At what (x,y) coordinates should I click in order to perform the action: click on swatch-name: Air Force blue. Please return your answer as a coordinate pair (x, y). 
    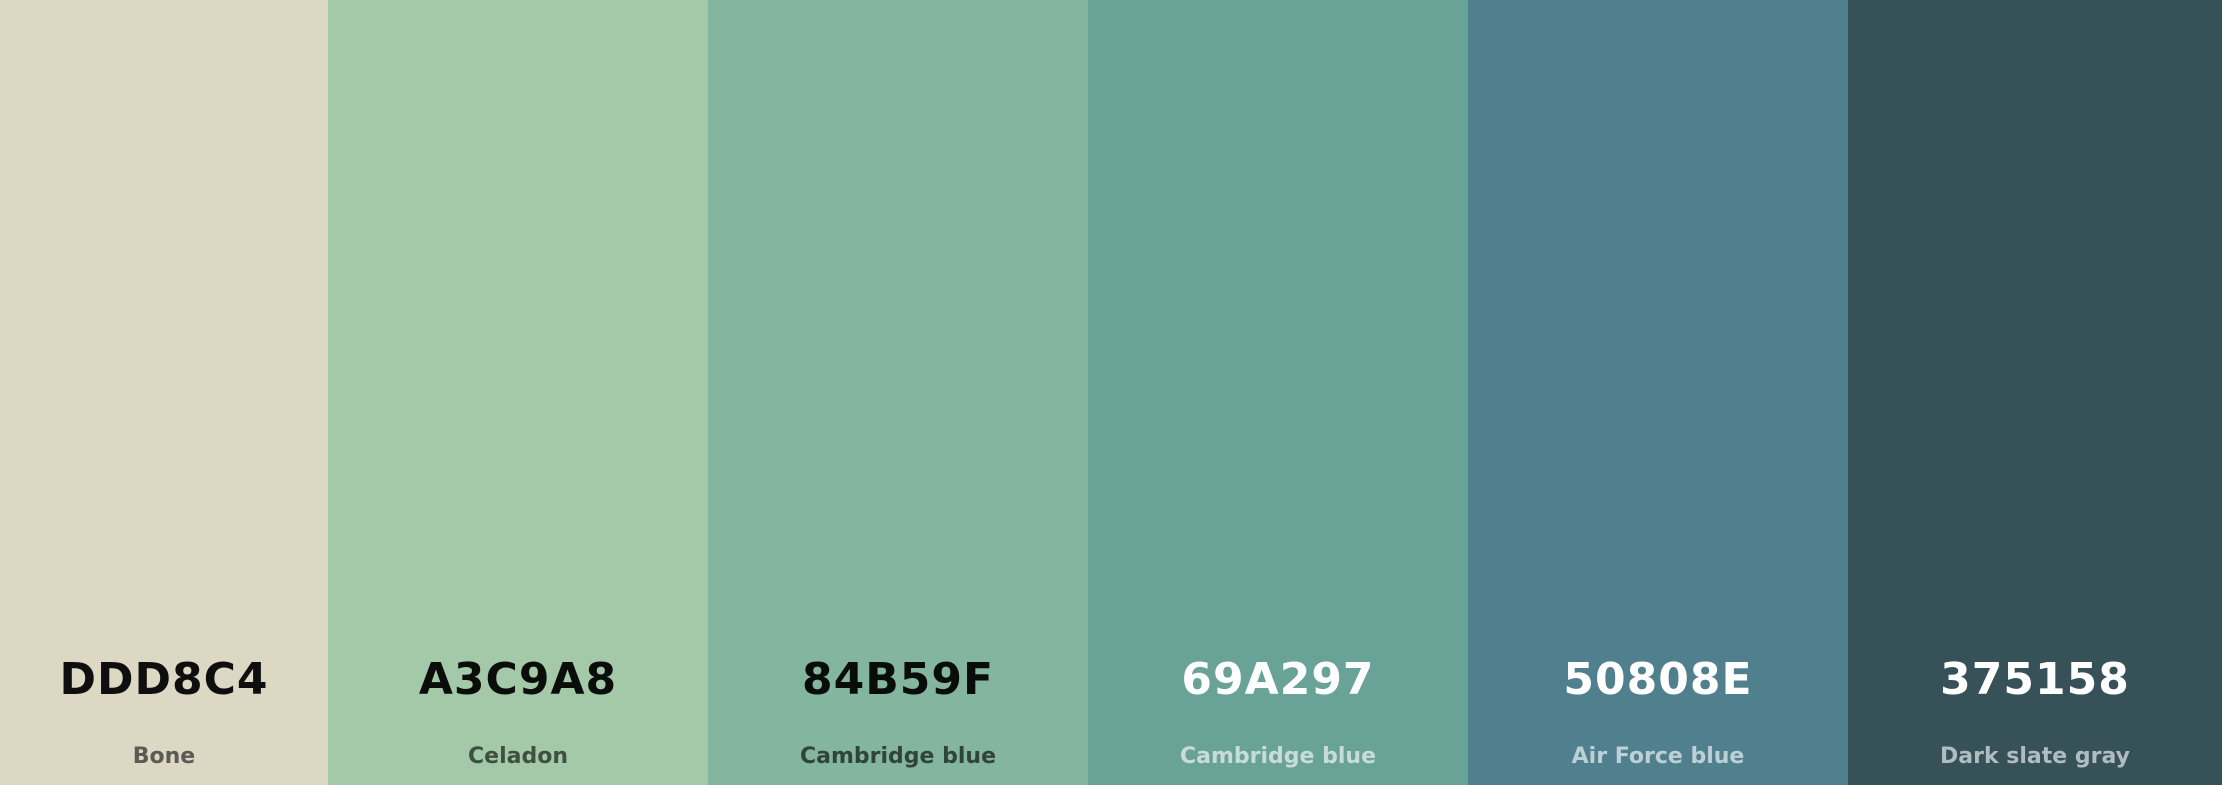
    Looking at the image, I should click on (1658, 757).